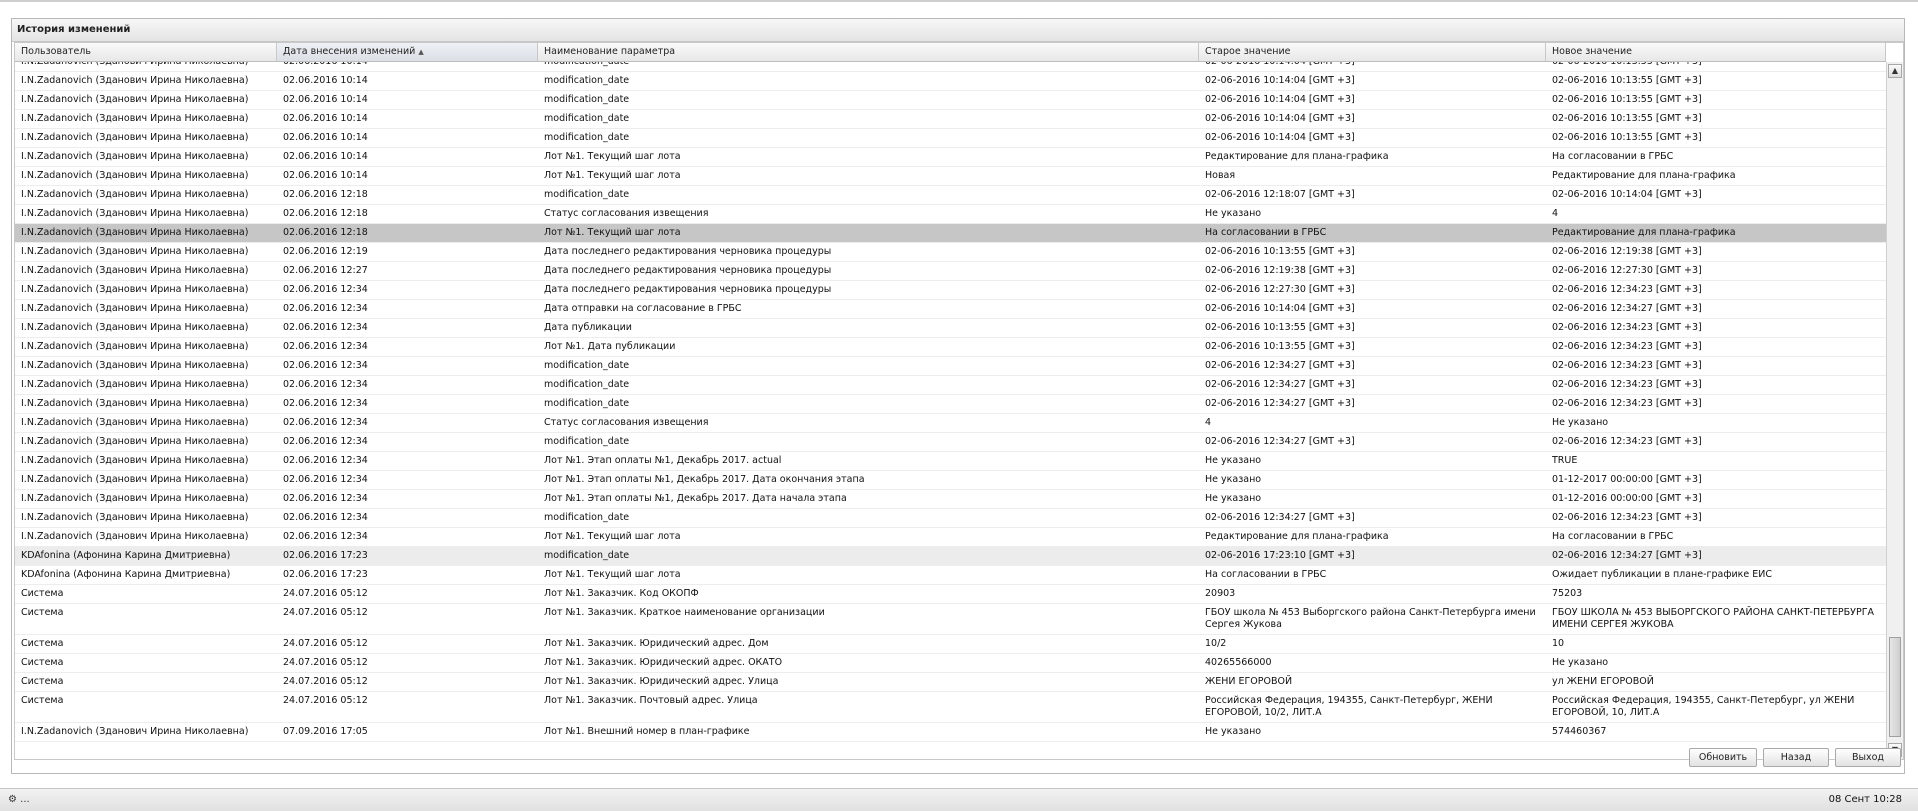  What do you see at coordinates (1865, 799) in the screenshot?
I see `status-datetime: 08 Сент 10:28` at bounding box center [1865, 799].